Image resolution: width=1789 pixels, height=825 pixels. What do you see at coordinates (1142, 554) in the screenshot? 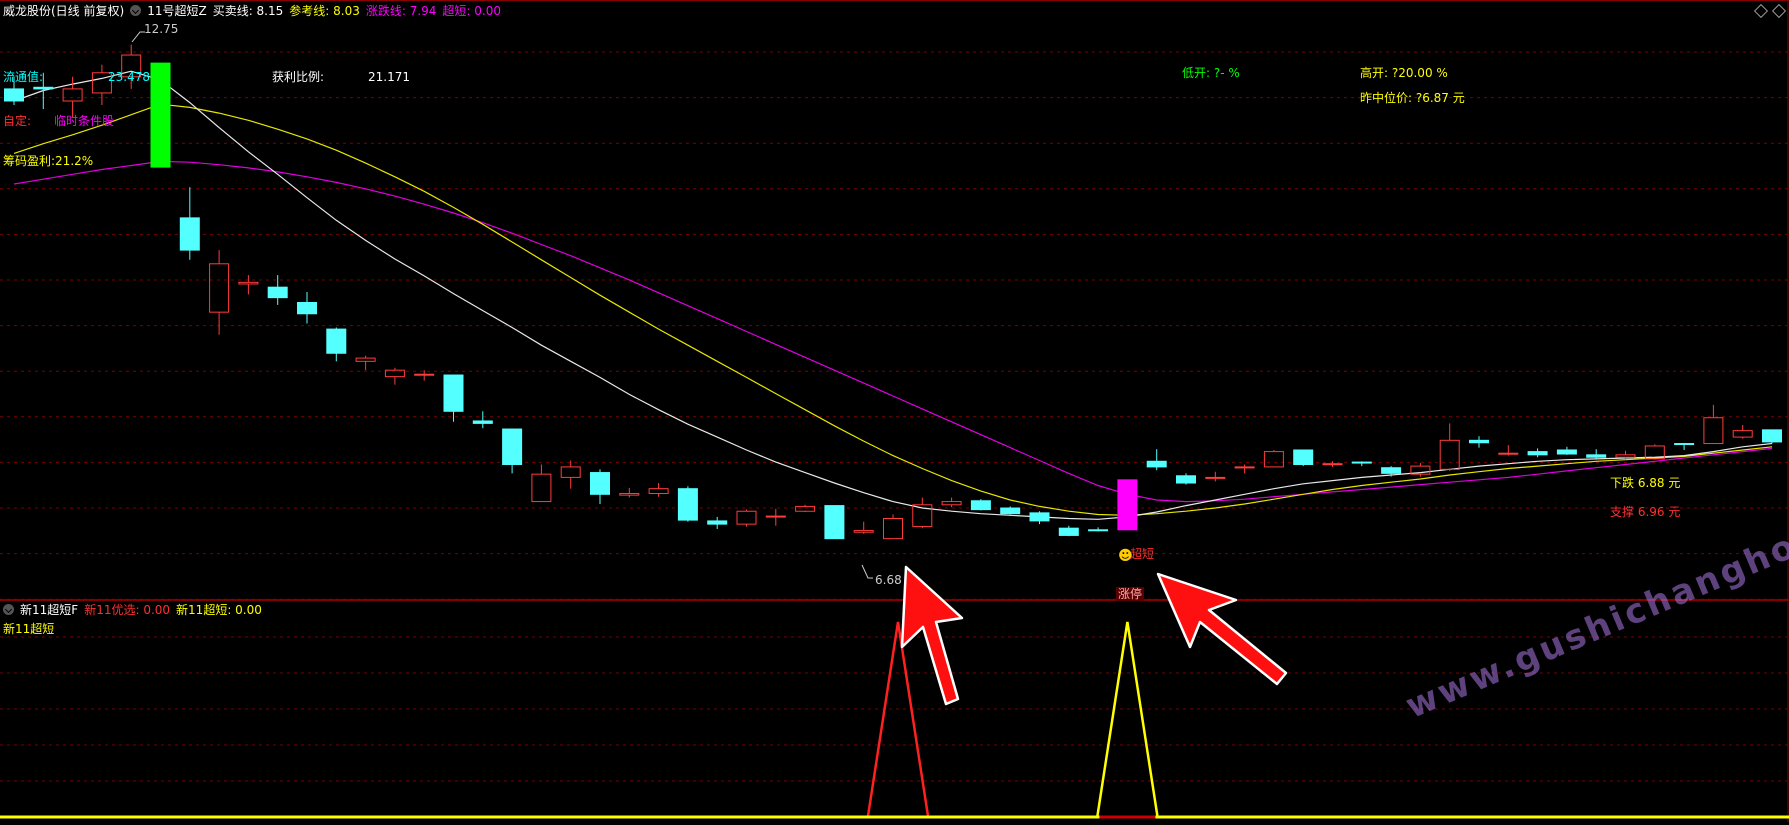
I see `chaoduan-mark: 超短` at bounding box center [1142, 554].